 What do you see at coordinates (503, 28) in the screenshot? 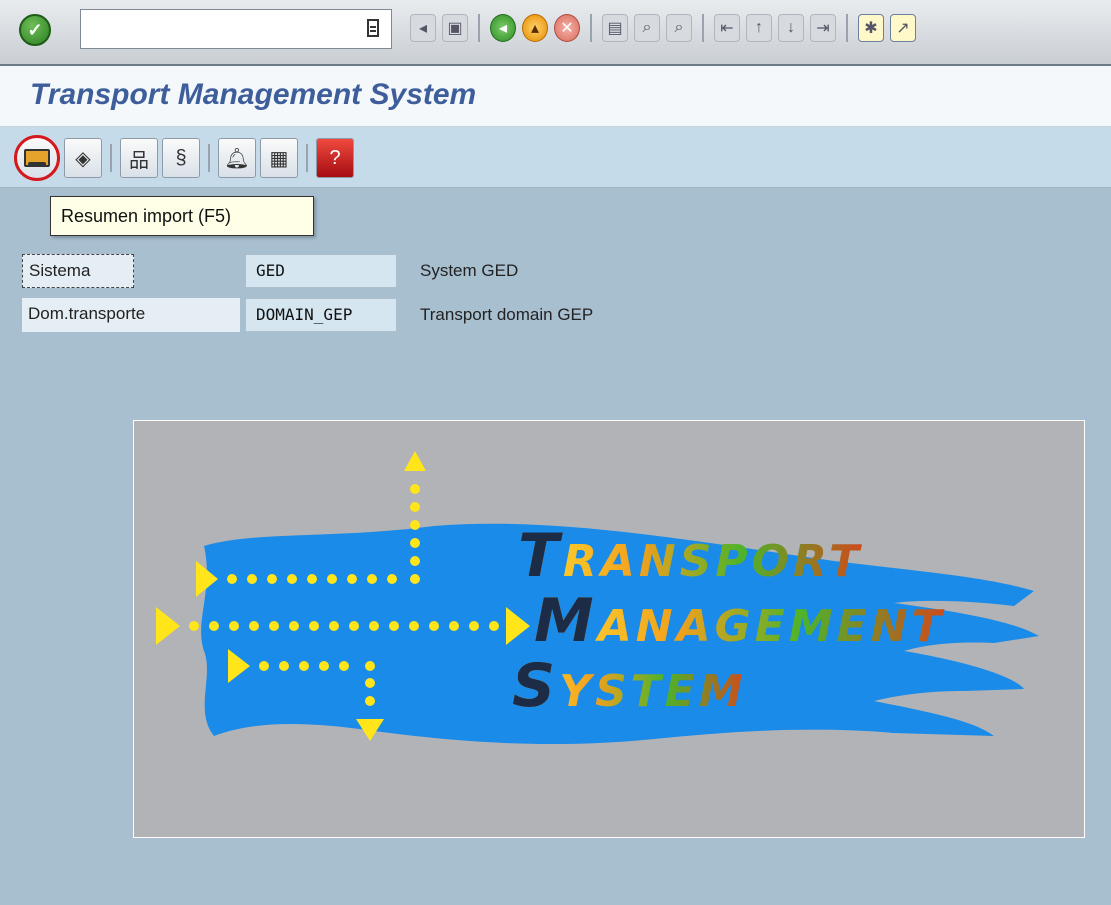
I see `green-back-icon: ◂` at bounding box center [503, 28].